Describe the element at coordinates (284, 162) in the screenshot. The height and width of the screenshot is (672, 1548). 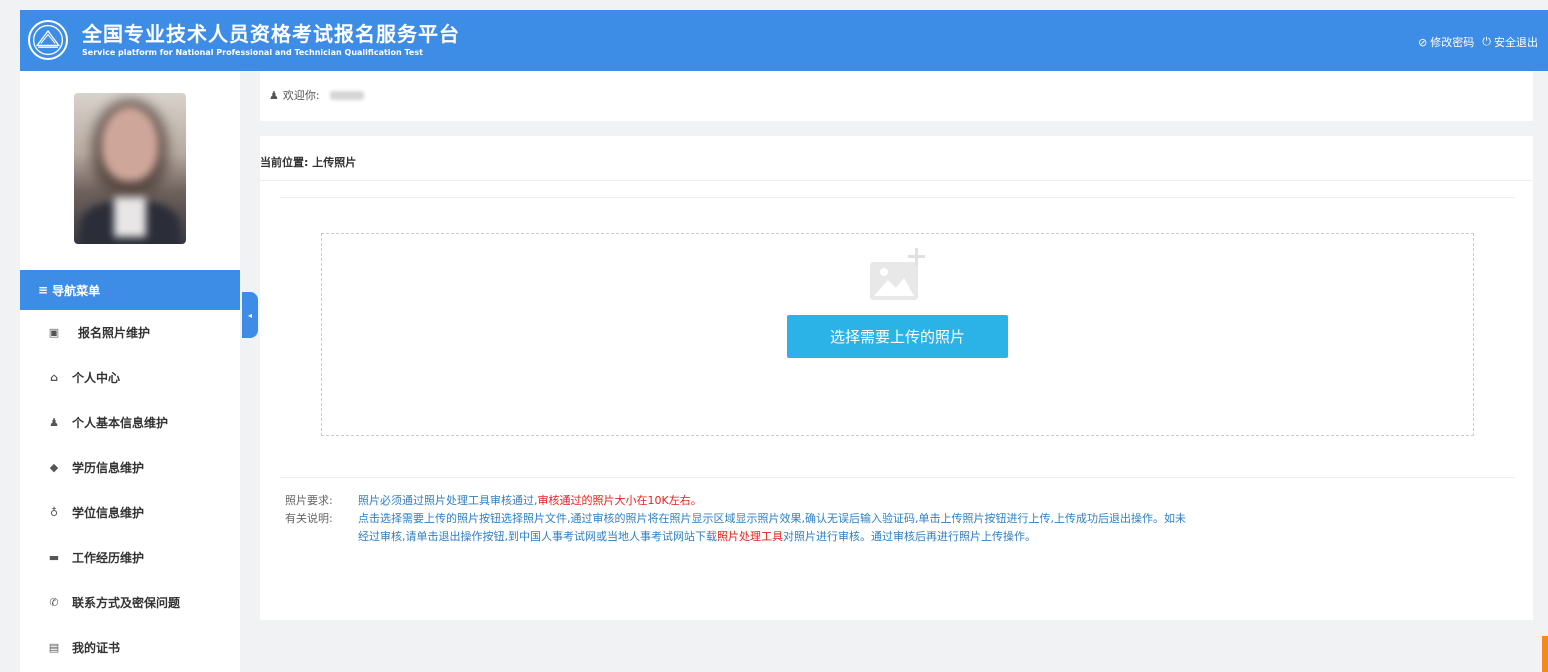
I see `breadcrumb-label: 当前位置:` at that location.